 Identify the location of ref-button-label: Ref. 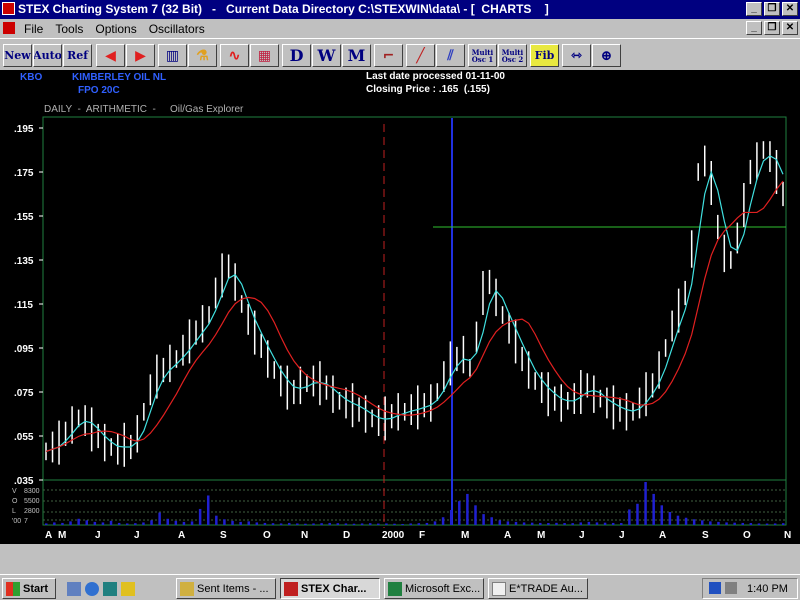
(77, 55).